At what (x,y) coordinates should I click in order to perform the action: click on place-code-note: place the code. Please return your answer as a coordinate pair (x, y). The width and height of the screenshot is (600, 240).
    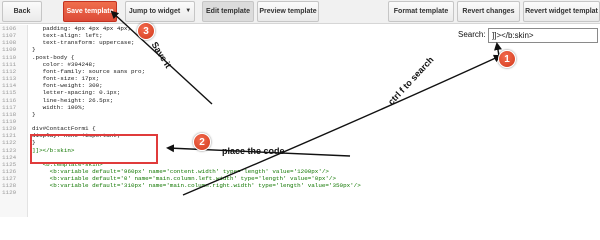
    Looking at the image, I should click on (253, 151).